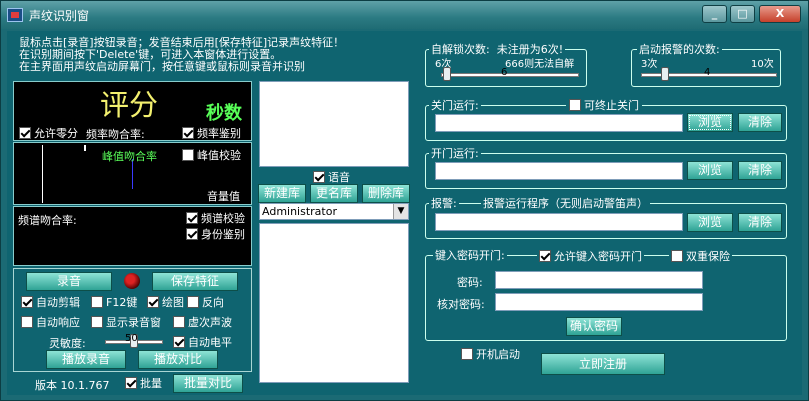 Image resolution: width=809 pixels, height=401 pixels. I want to click on score-panel: 评分 秒数 允许零分 频率吻合率: 频率鉴别, so click(132, 111).